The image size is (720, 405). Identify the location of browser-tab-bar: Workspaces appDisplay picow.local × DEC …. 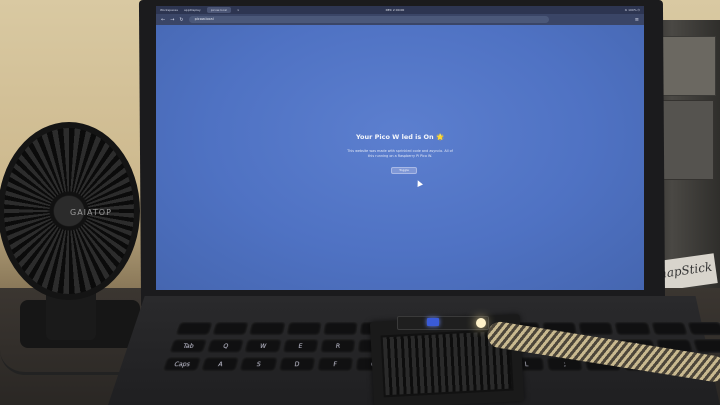
(400, 10).